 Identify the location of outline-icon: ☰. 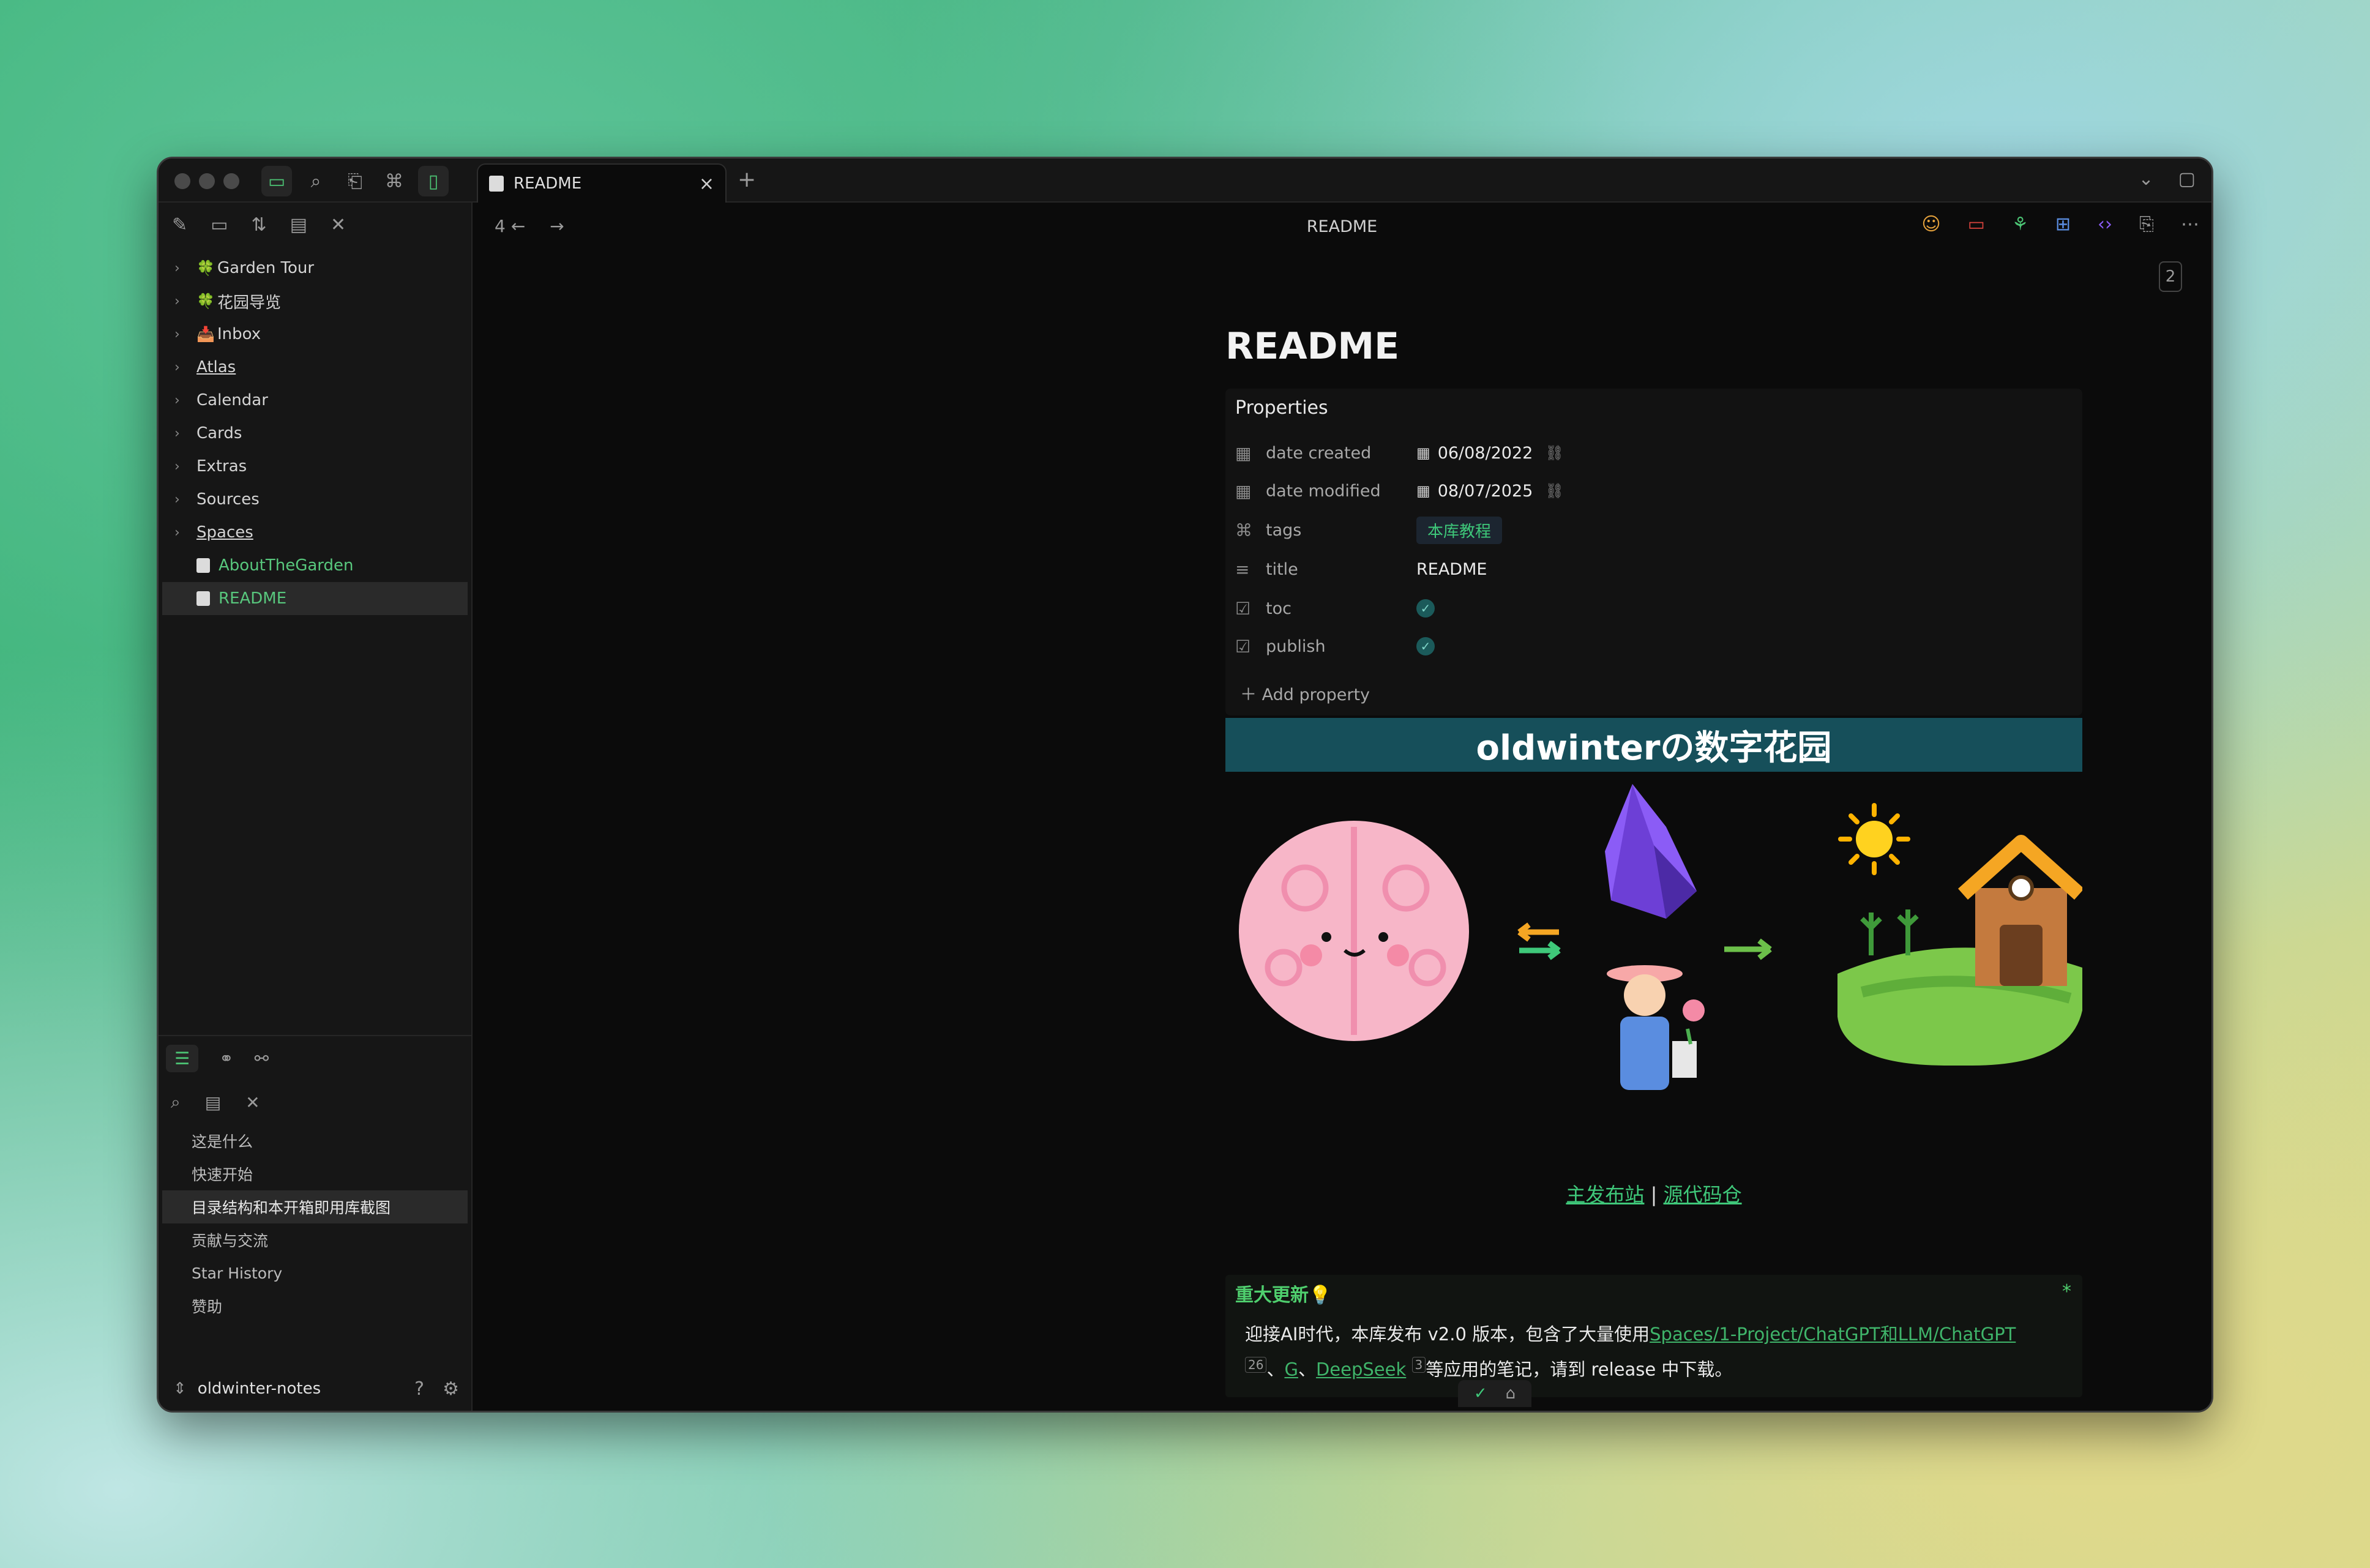
(182, 1058).